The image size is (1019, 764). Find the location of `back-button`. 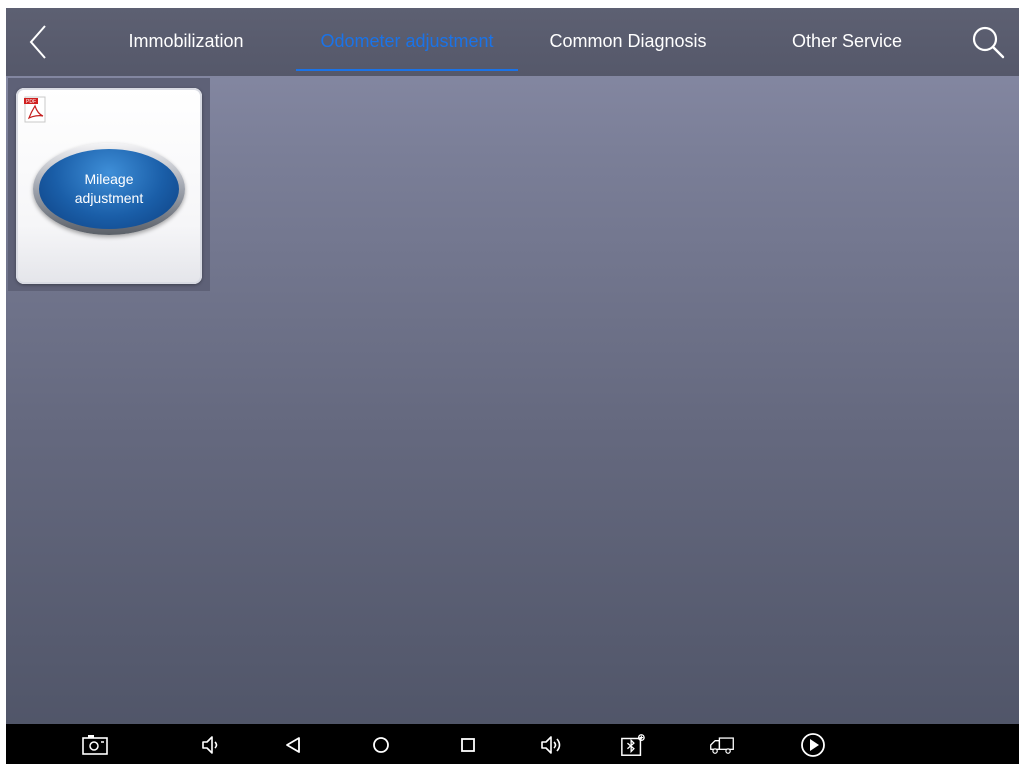

back-button is located at coordinates (38, 42).